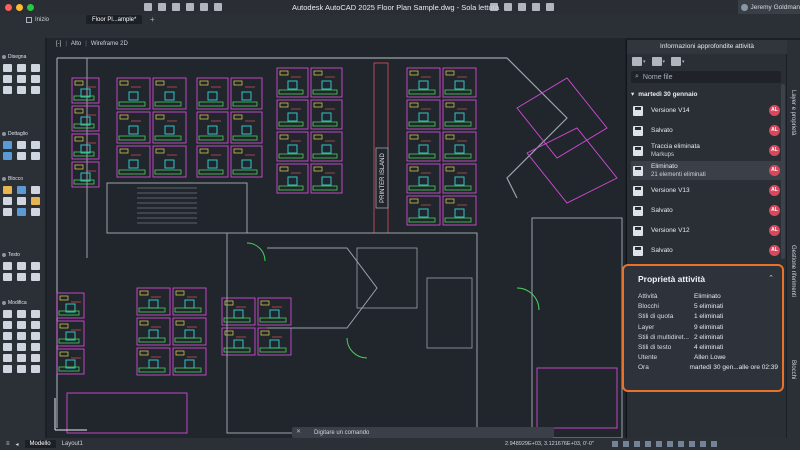 Image resolution: width=800 pixels, height=450 pixels. What do you see at coordinates (7, 201) in the screenshot?
I see `attribute-icon` at bounding box center [7, 201].